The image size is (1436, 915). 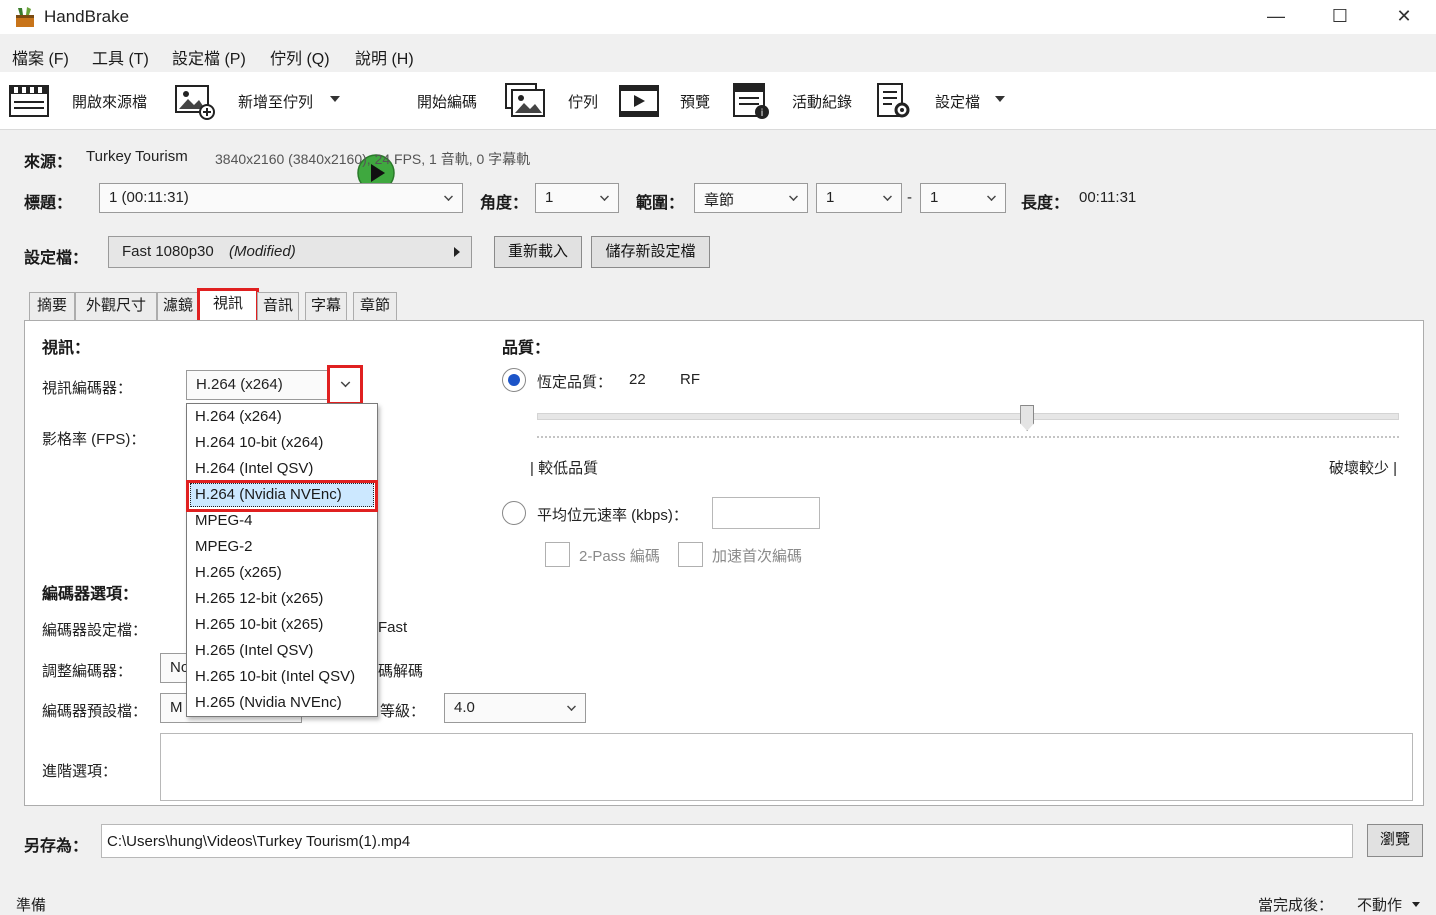 I want to click on queue-button: 佇列, so click(x=583, y=101).